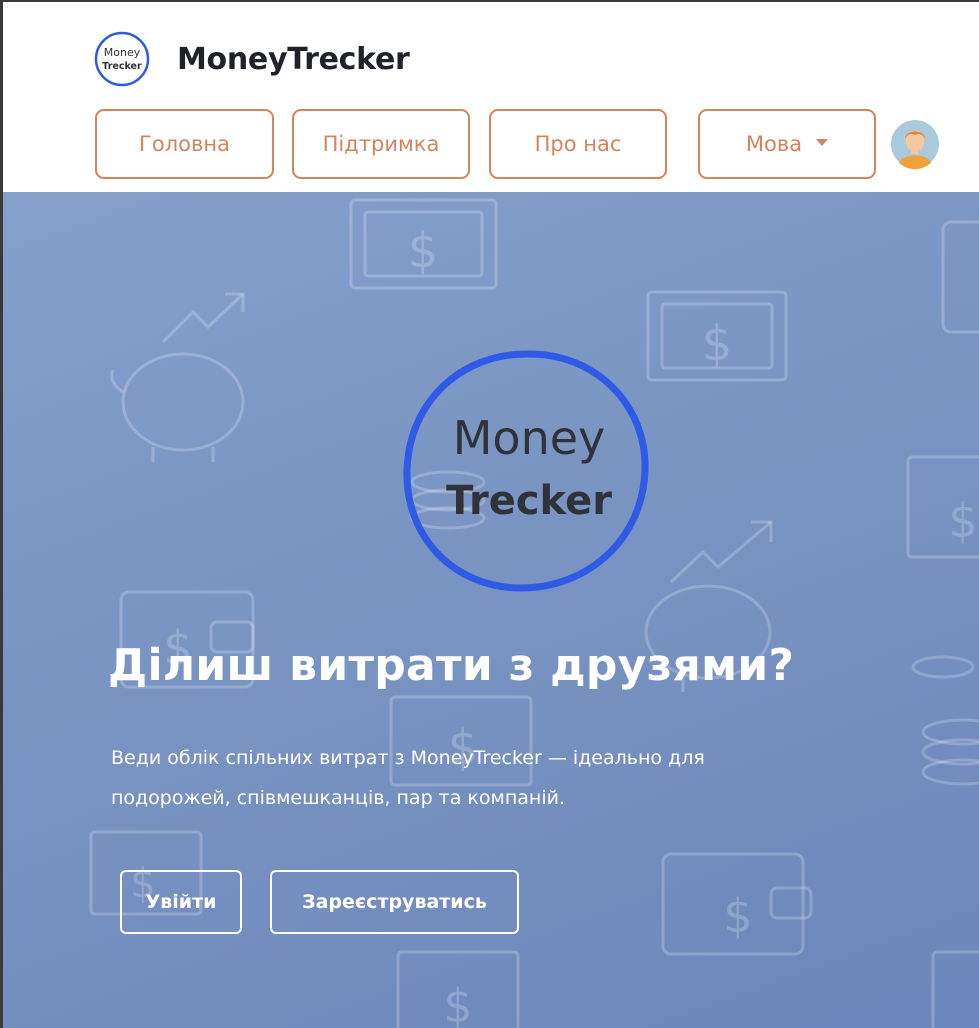 This screenshot has height=1028, width=979. I want to click on nav-home-label: Головна, so click(184, 144).